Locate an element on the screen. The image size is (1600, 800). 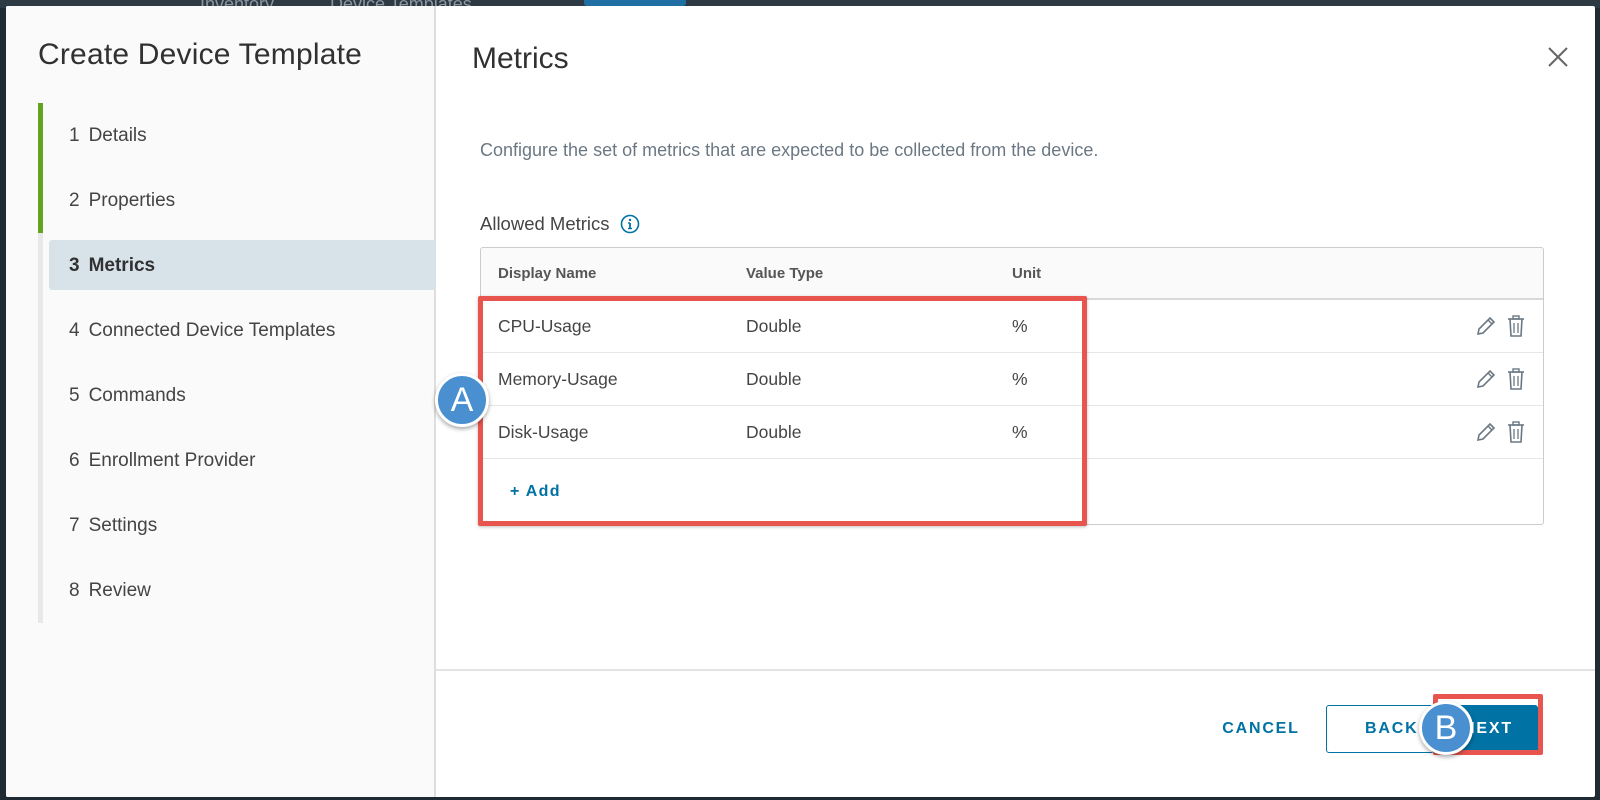
step-metrics: 3 Metrics is located at coordinates (237, 265).